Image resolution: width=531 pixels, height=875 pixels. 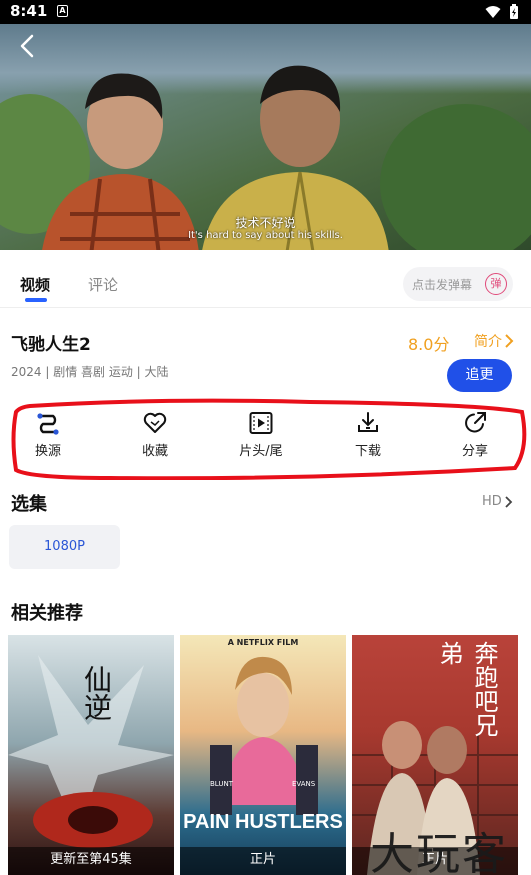 I want to click on notification-icon: A, so click(x=62, y=11).